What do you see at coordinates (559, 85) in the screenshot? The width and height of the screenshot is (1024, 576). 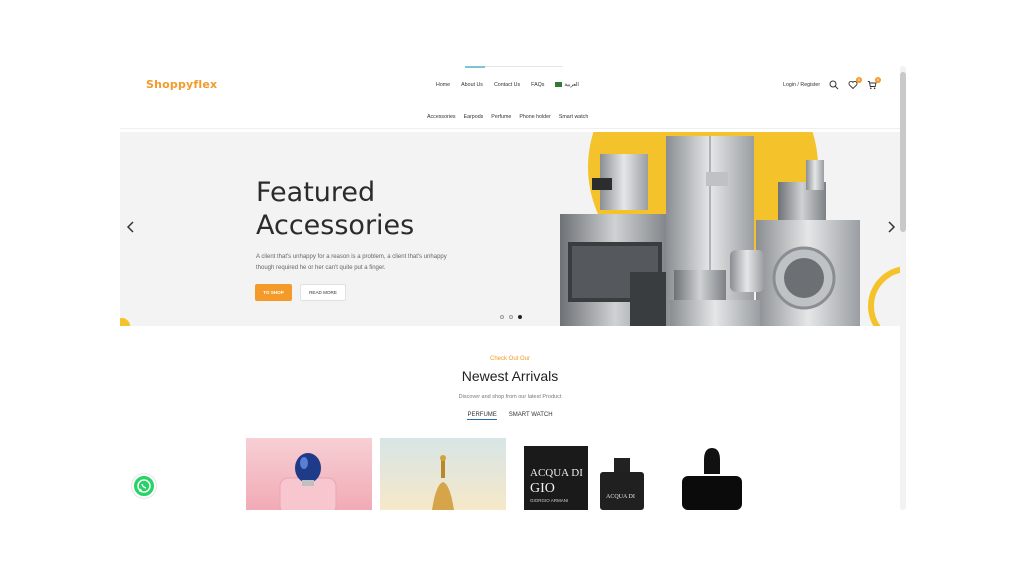 I see `saudi-flag-icon` at bounding box center [559, 85].